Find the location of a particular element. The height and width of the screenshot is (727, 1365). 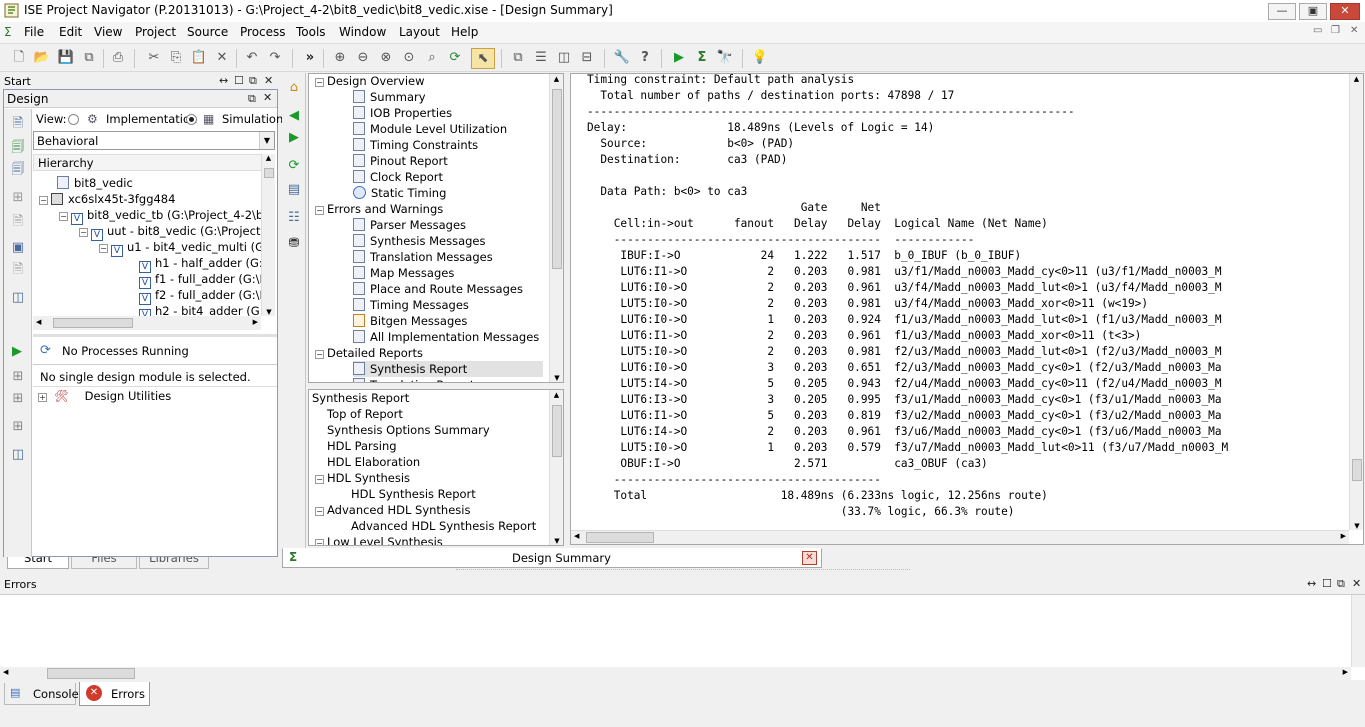

tile-vertical-icon: ◫ is located at coordinates (564, 58).